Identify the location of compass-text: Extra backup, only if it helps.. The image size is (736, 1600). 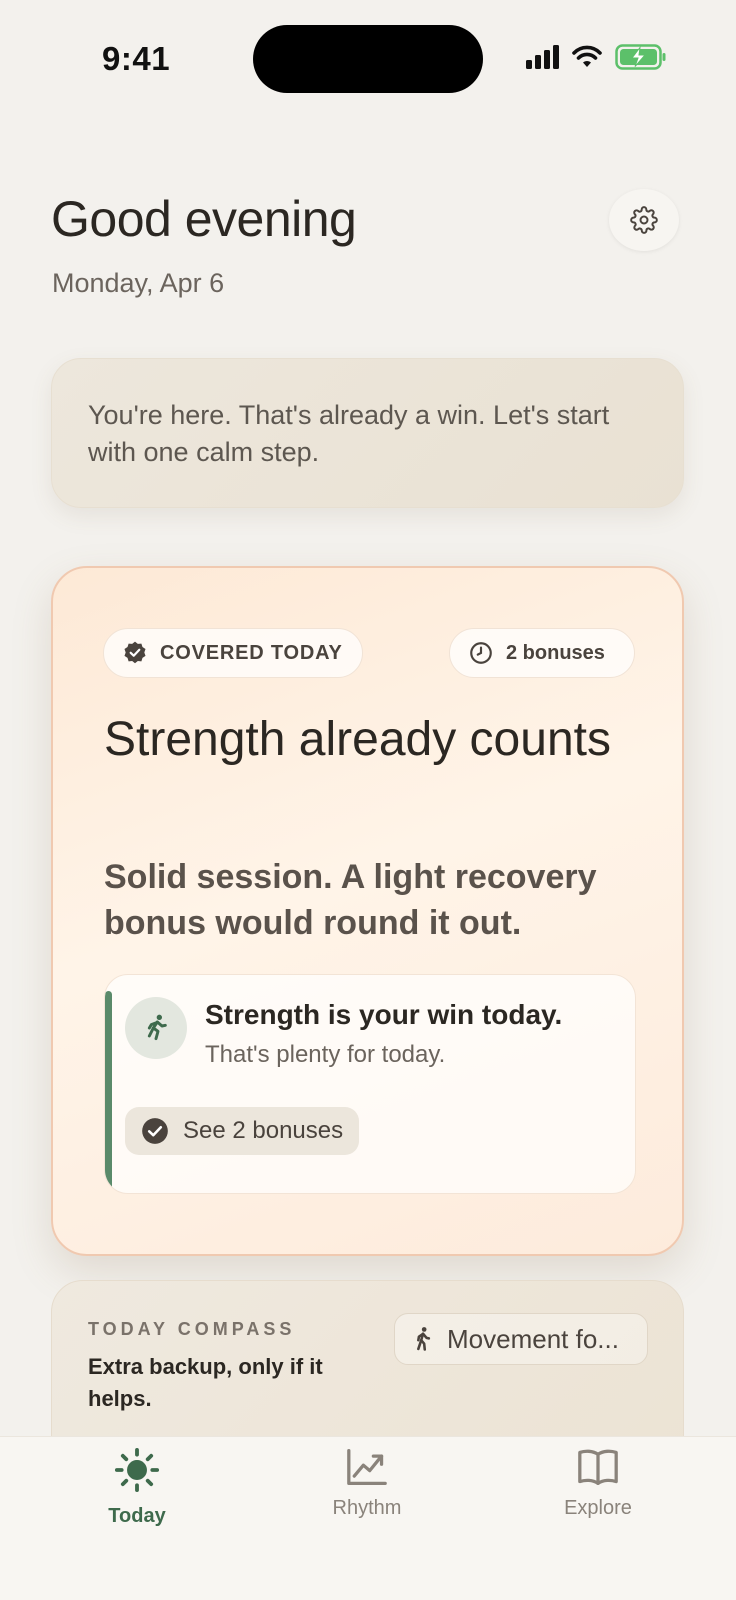
(205, 1382).